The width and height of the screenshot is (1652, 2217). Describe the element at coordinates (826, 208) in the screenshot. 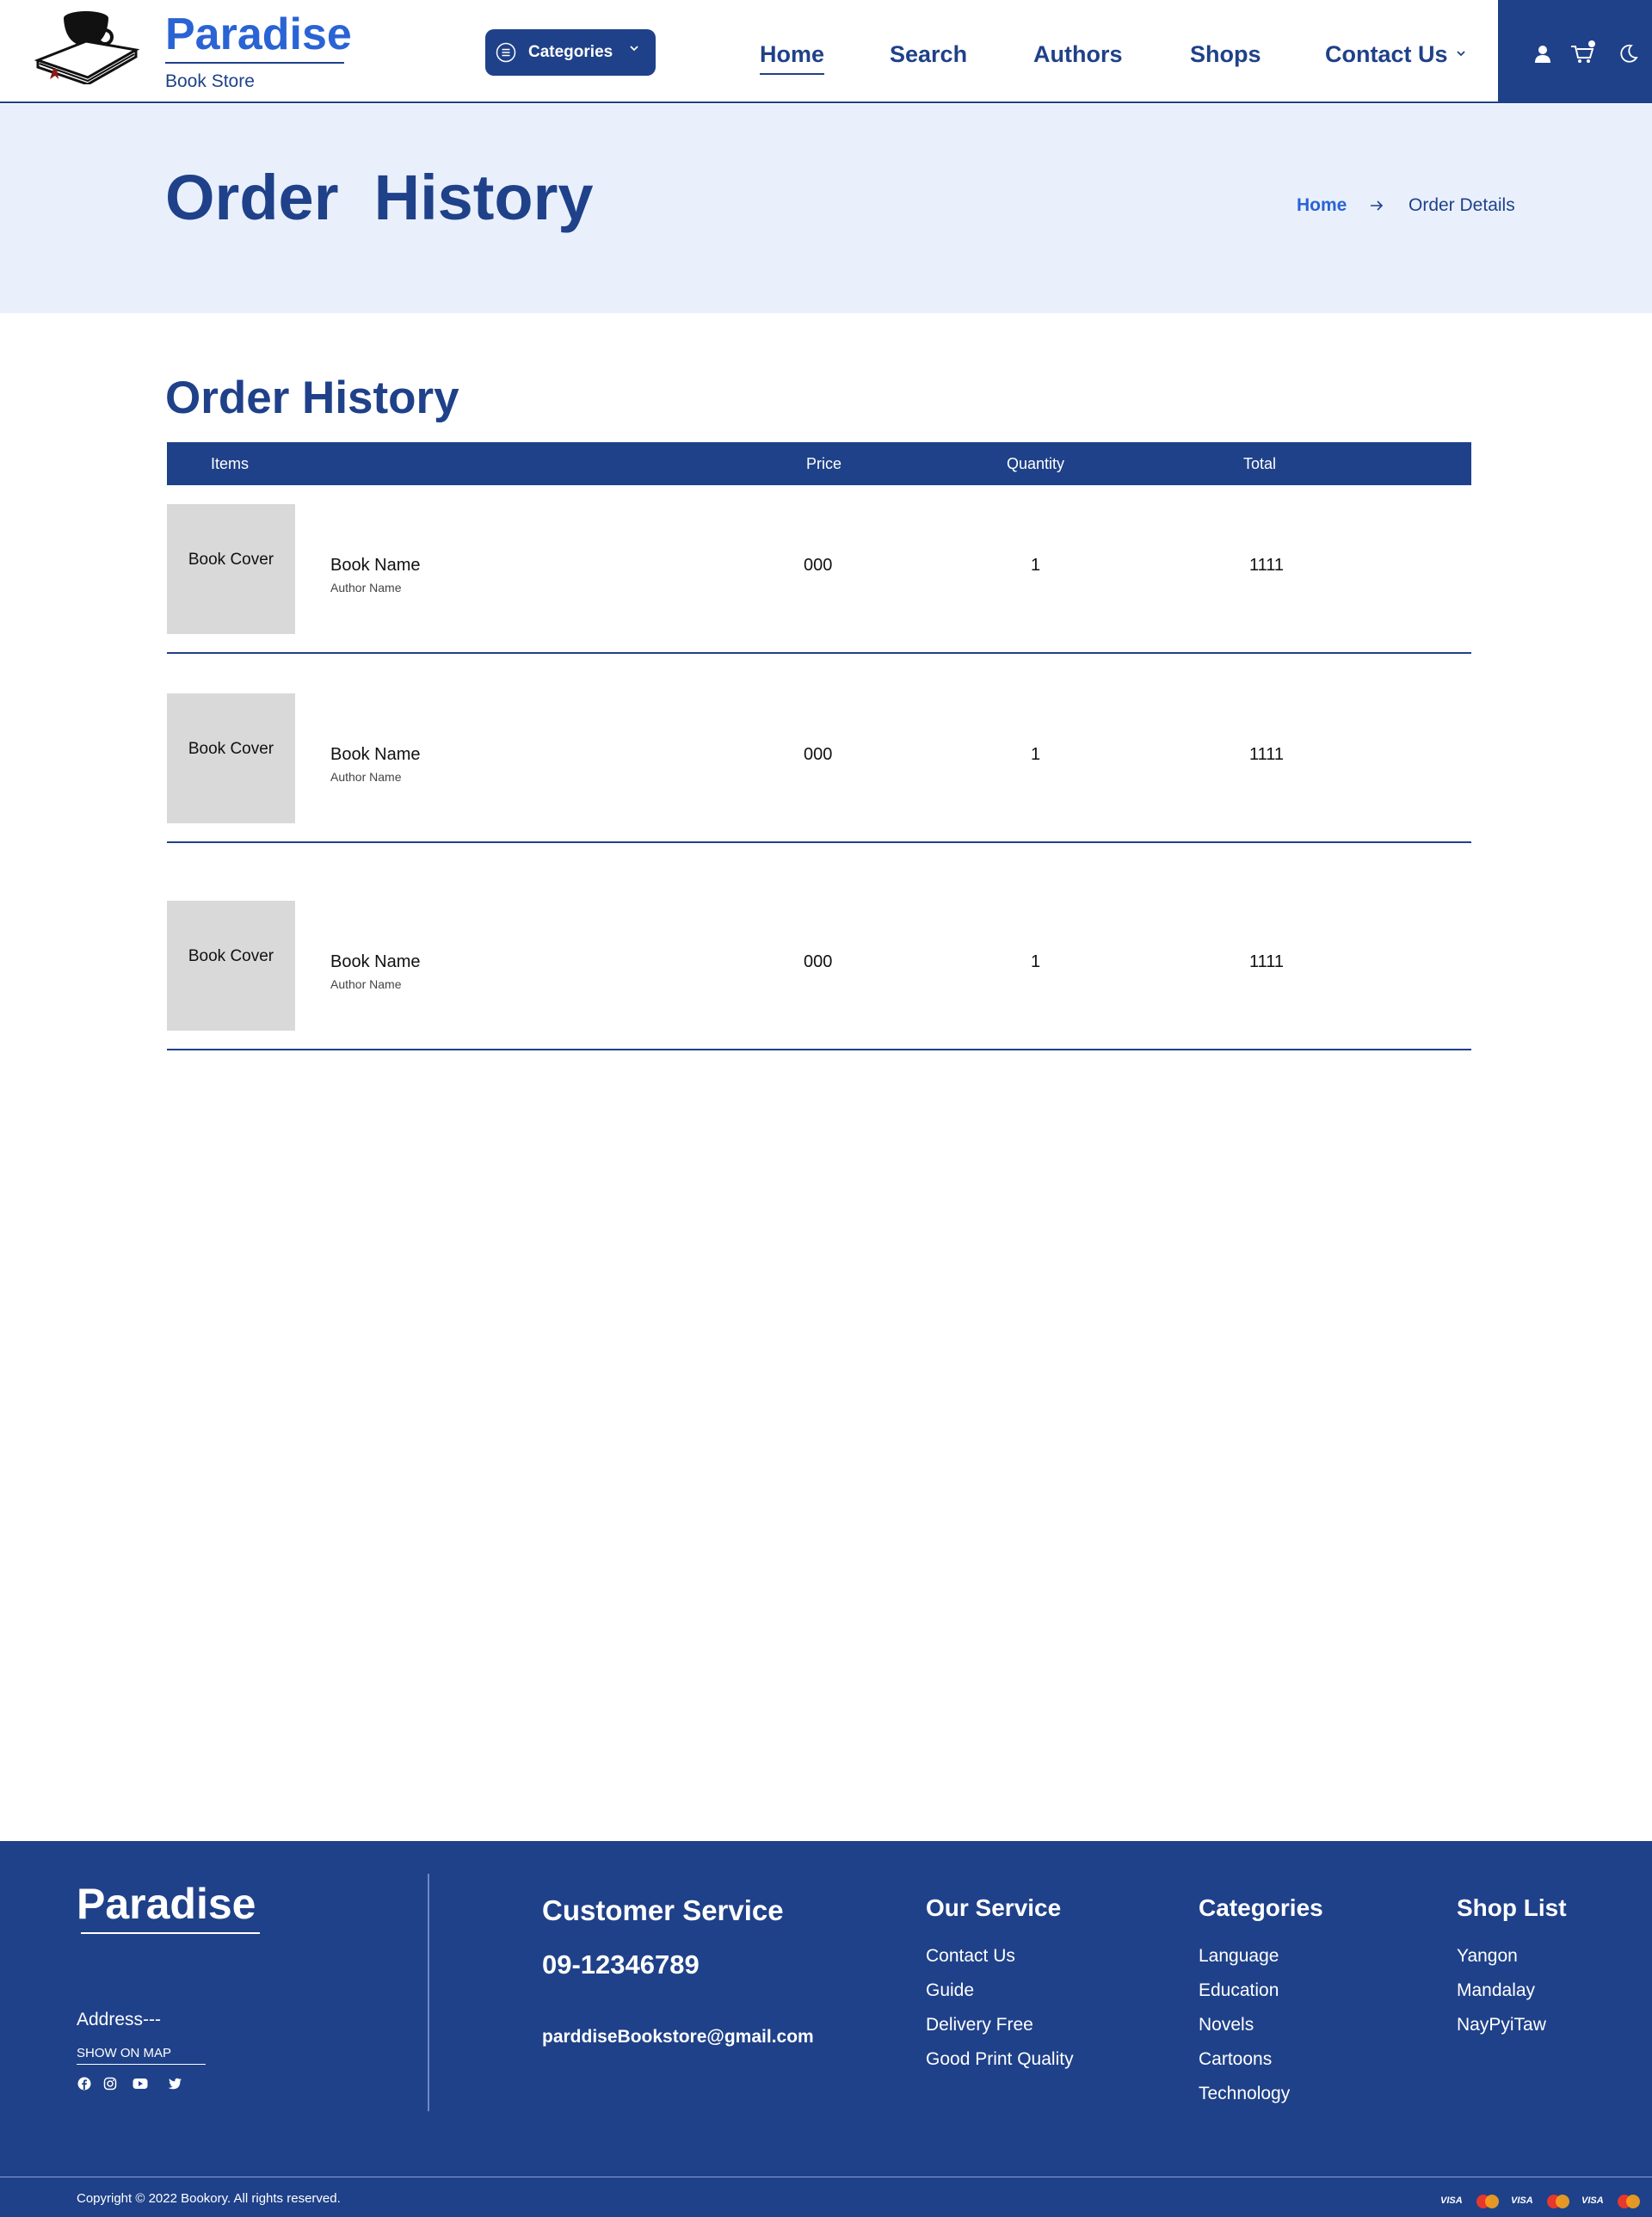

I see `page-hero: Order History Home Order Details` at that location.